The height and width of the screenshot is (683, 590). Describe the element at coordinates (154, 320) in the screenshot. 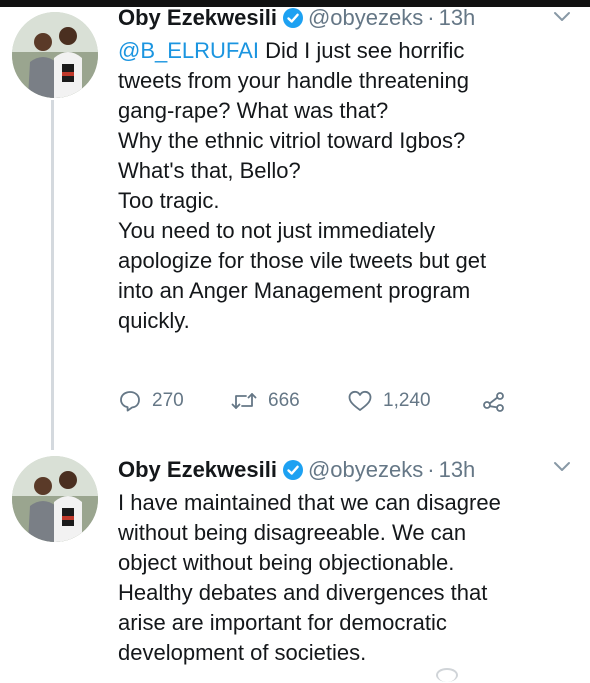

I see `tweet-line: quickly.` at that location.